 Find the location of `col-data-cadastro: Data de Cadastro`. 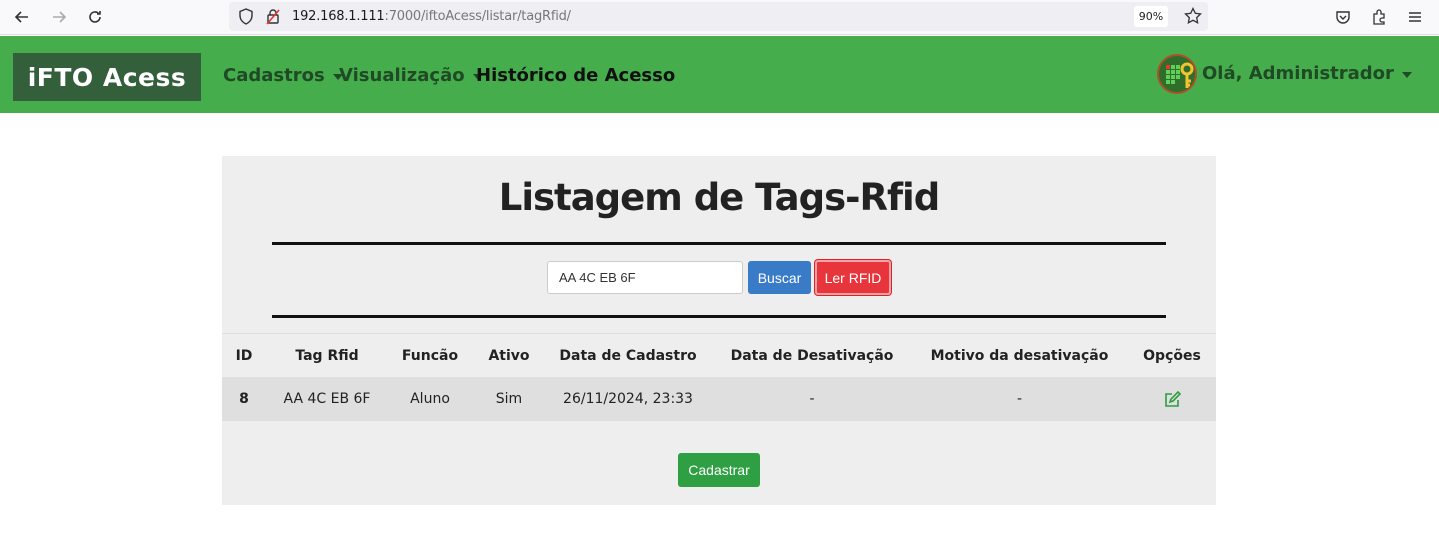

col-data-cadastro: Data de Cadastro is located at coordinates (628, 356).